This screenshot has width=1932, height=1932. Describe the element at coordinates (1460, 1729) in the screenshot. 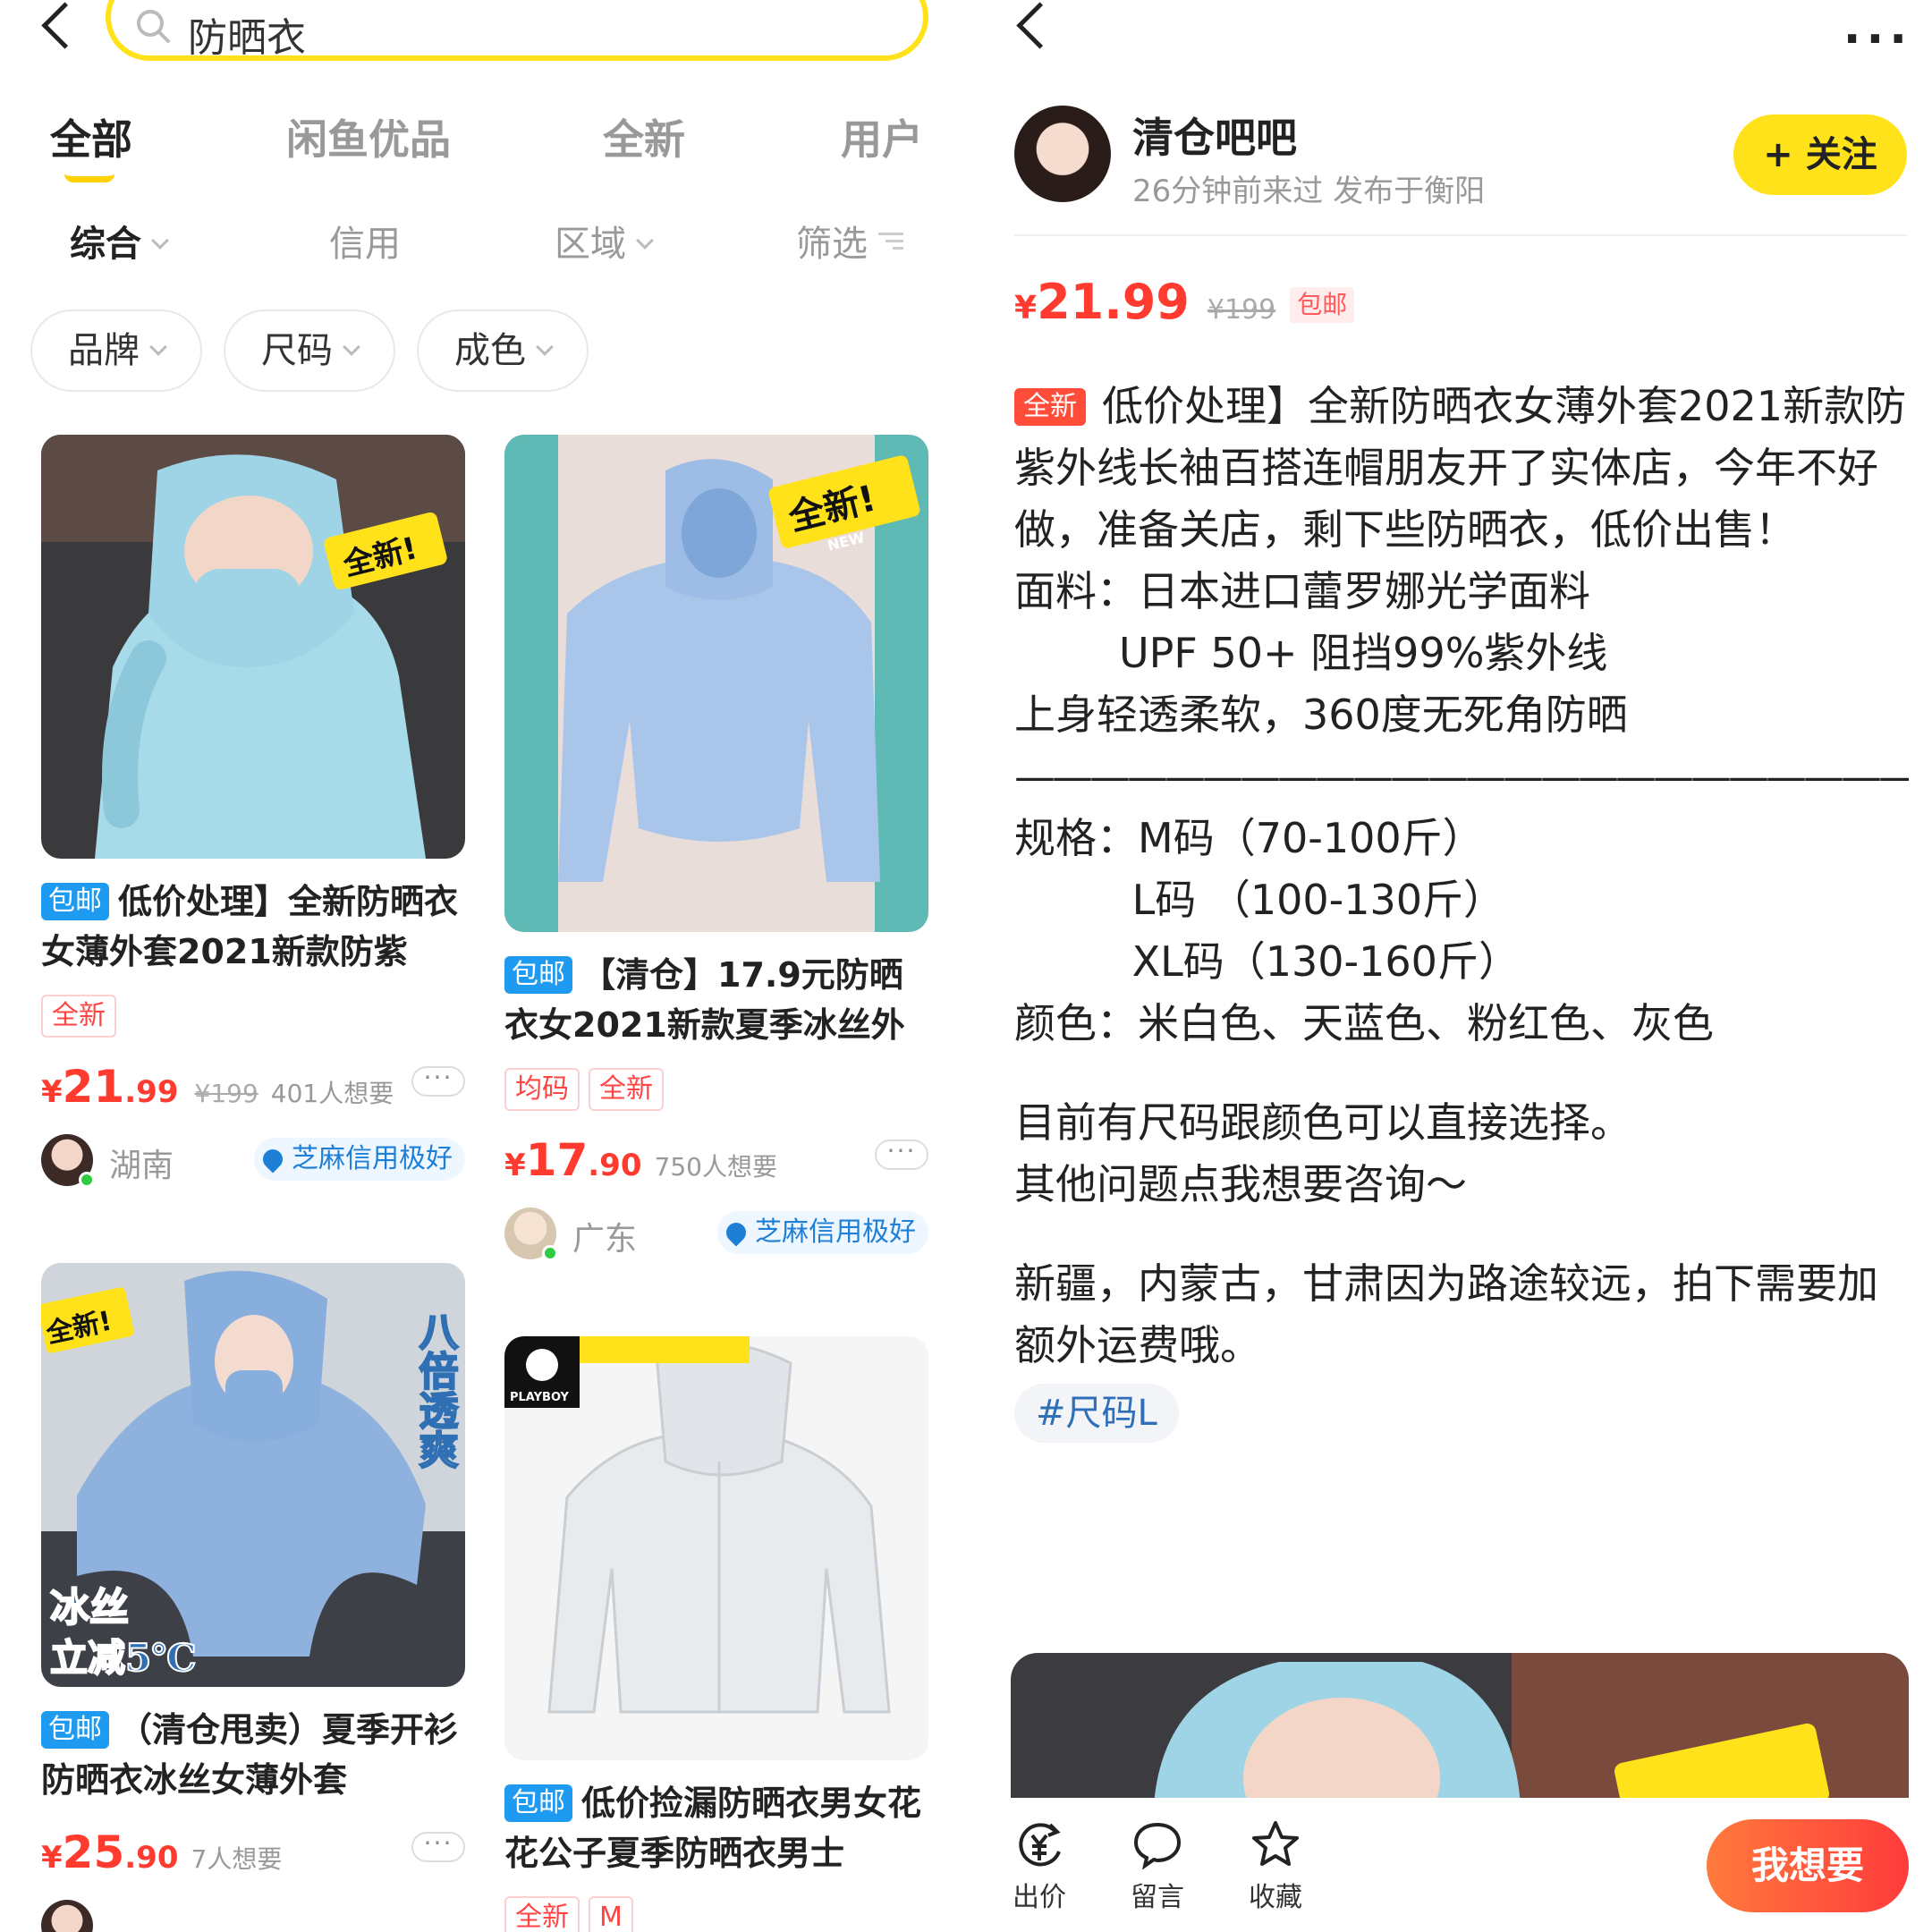

I see `product-image` at that location.